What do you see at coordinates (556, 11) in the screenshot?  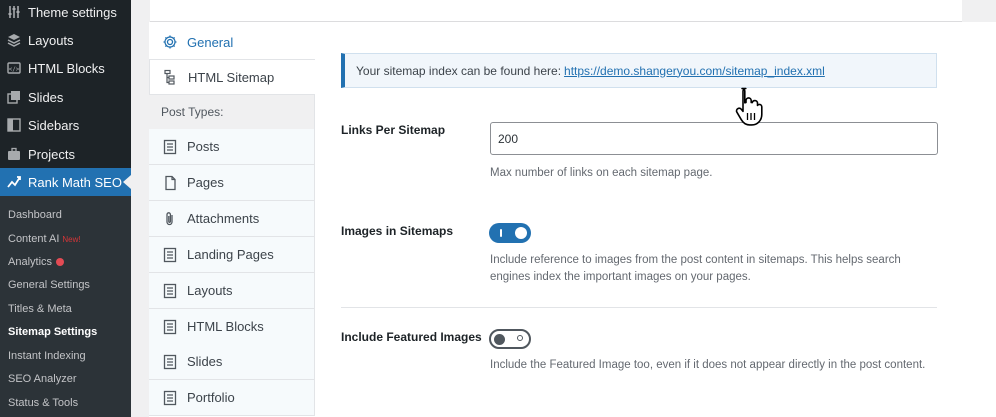 I see `top-card-edge` at bounding box center [556, 11].